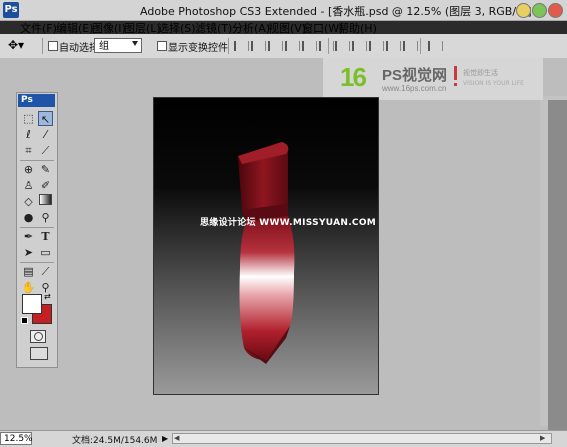  I want to click on hand-icon: ✋, so click(28, 287).